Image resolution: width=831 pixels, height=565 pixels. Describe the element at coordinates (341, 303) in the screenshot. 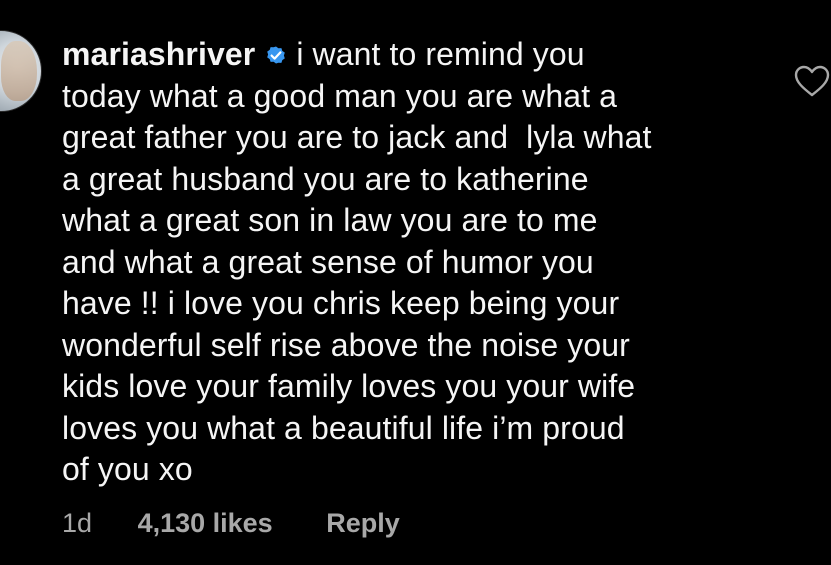

I see `comment-line: have !! i love you chris keep being your` at that location.